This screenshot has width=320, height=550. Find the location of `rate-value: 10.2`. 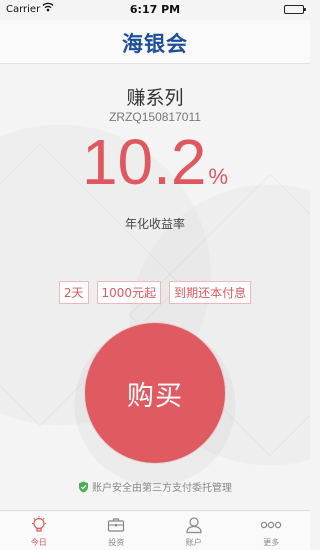

rate-value: 10.2 is located at coordinates (144, 162).